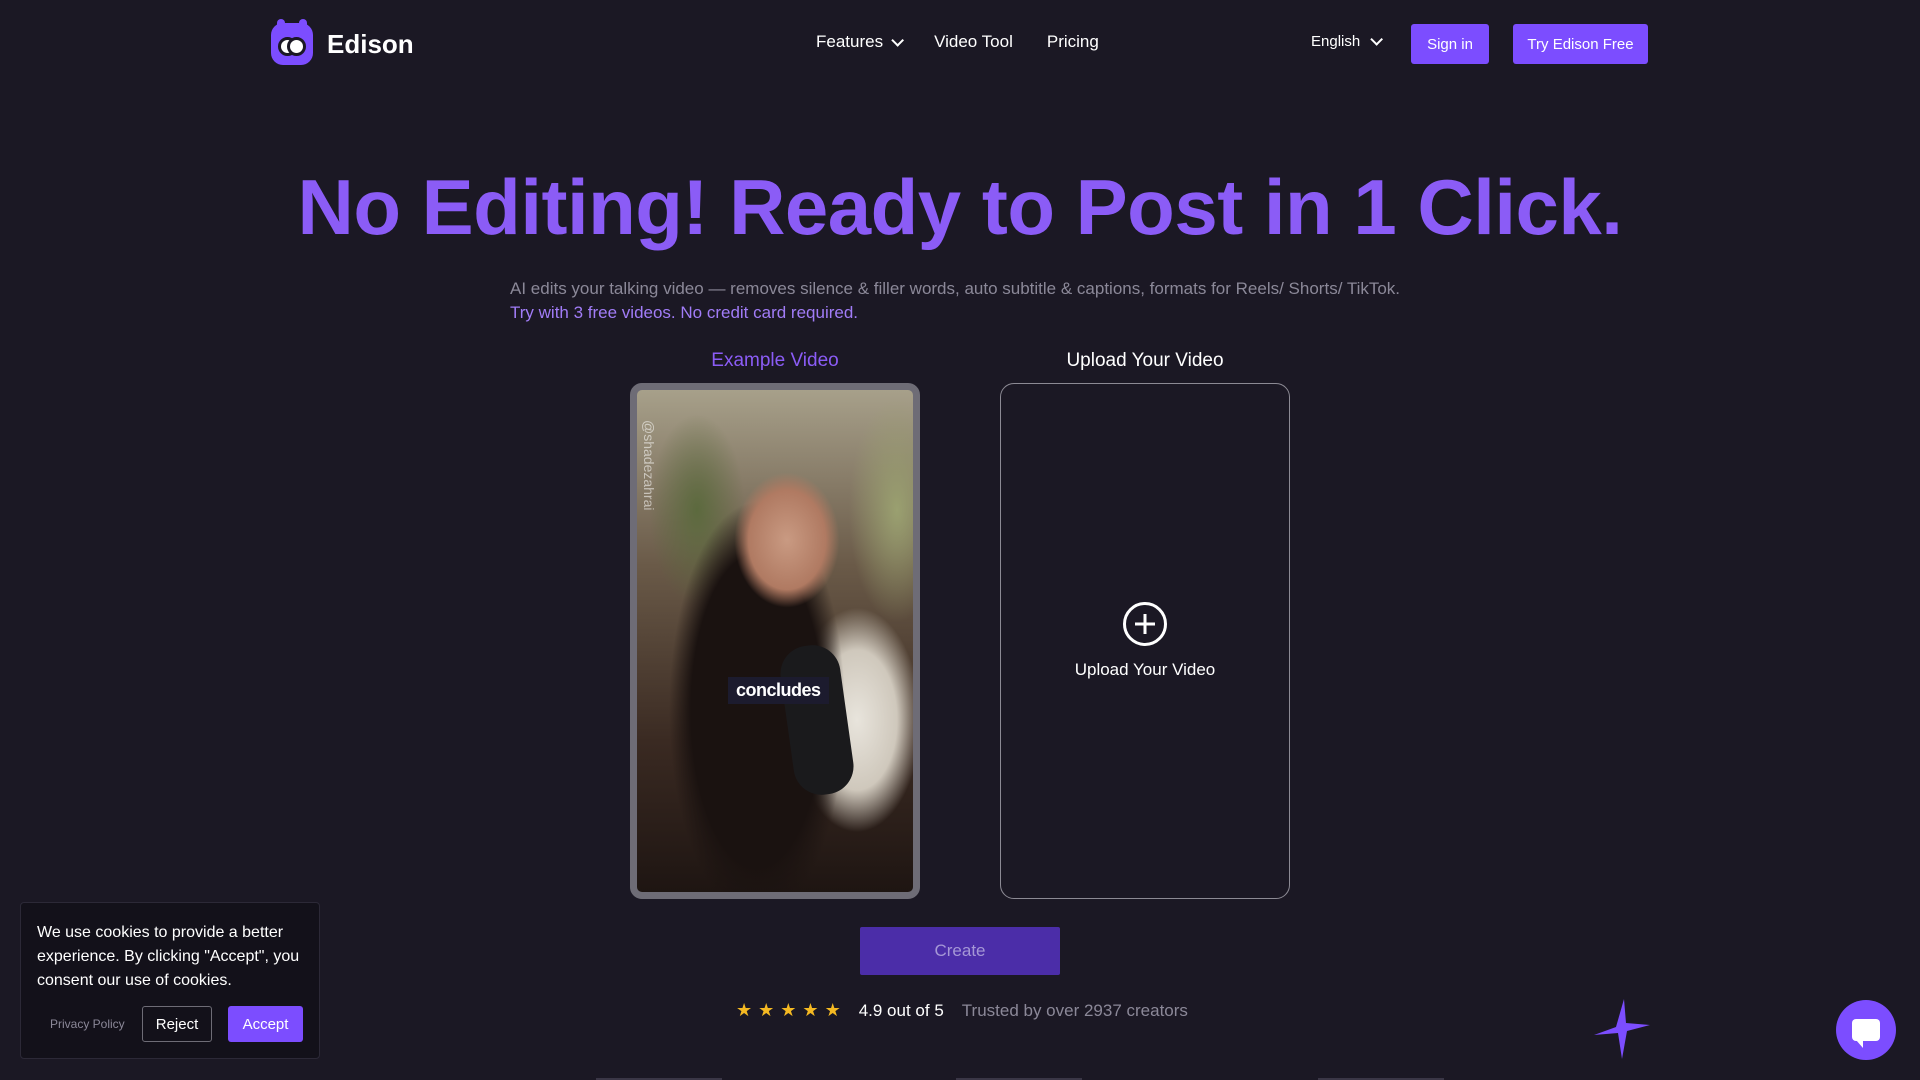 The image size is (1920, 1080). I want to click on nav-item-features: Features, so click(860, 42).